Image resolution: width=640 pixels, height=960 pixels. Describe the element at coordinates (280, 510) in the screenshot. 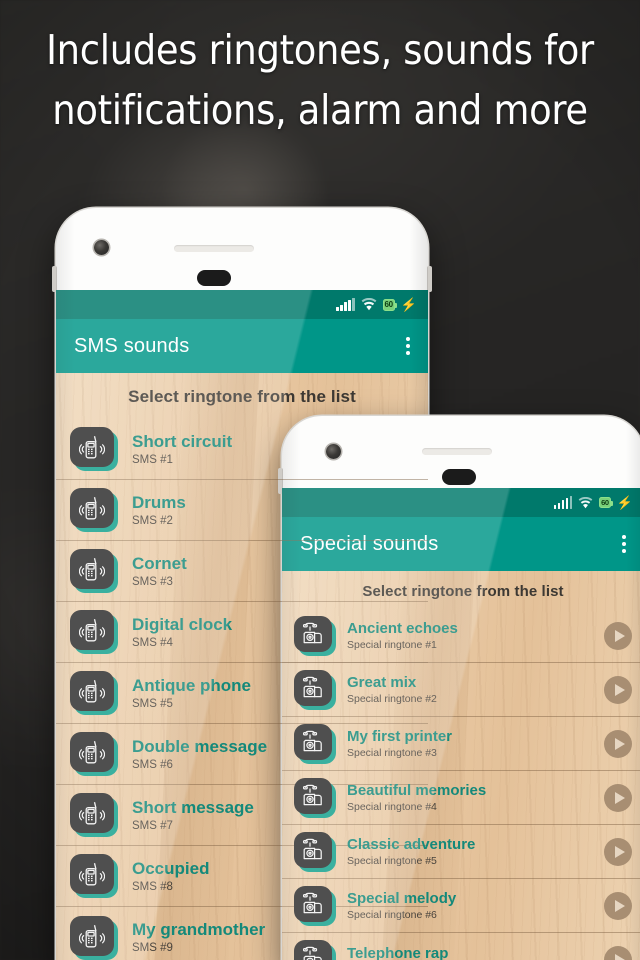

I see `ringtone-text: Drums SMS #2` at that location.